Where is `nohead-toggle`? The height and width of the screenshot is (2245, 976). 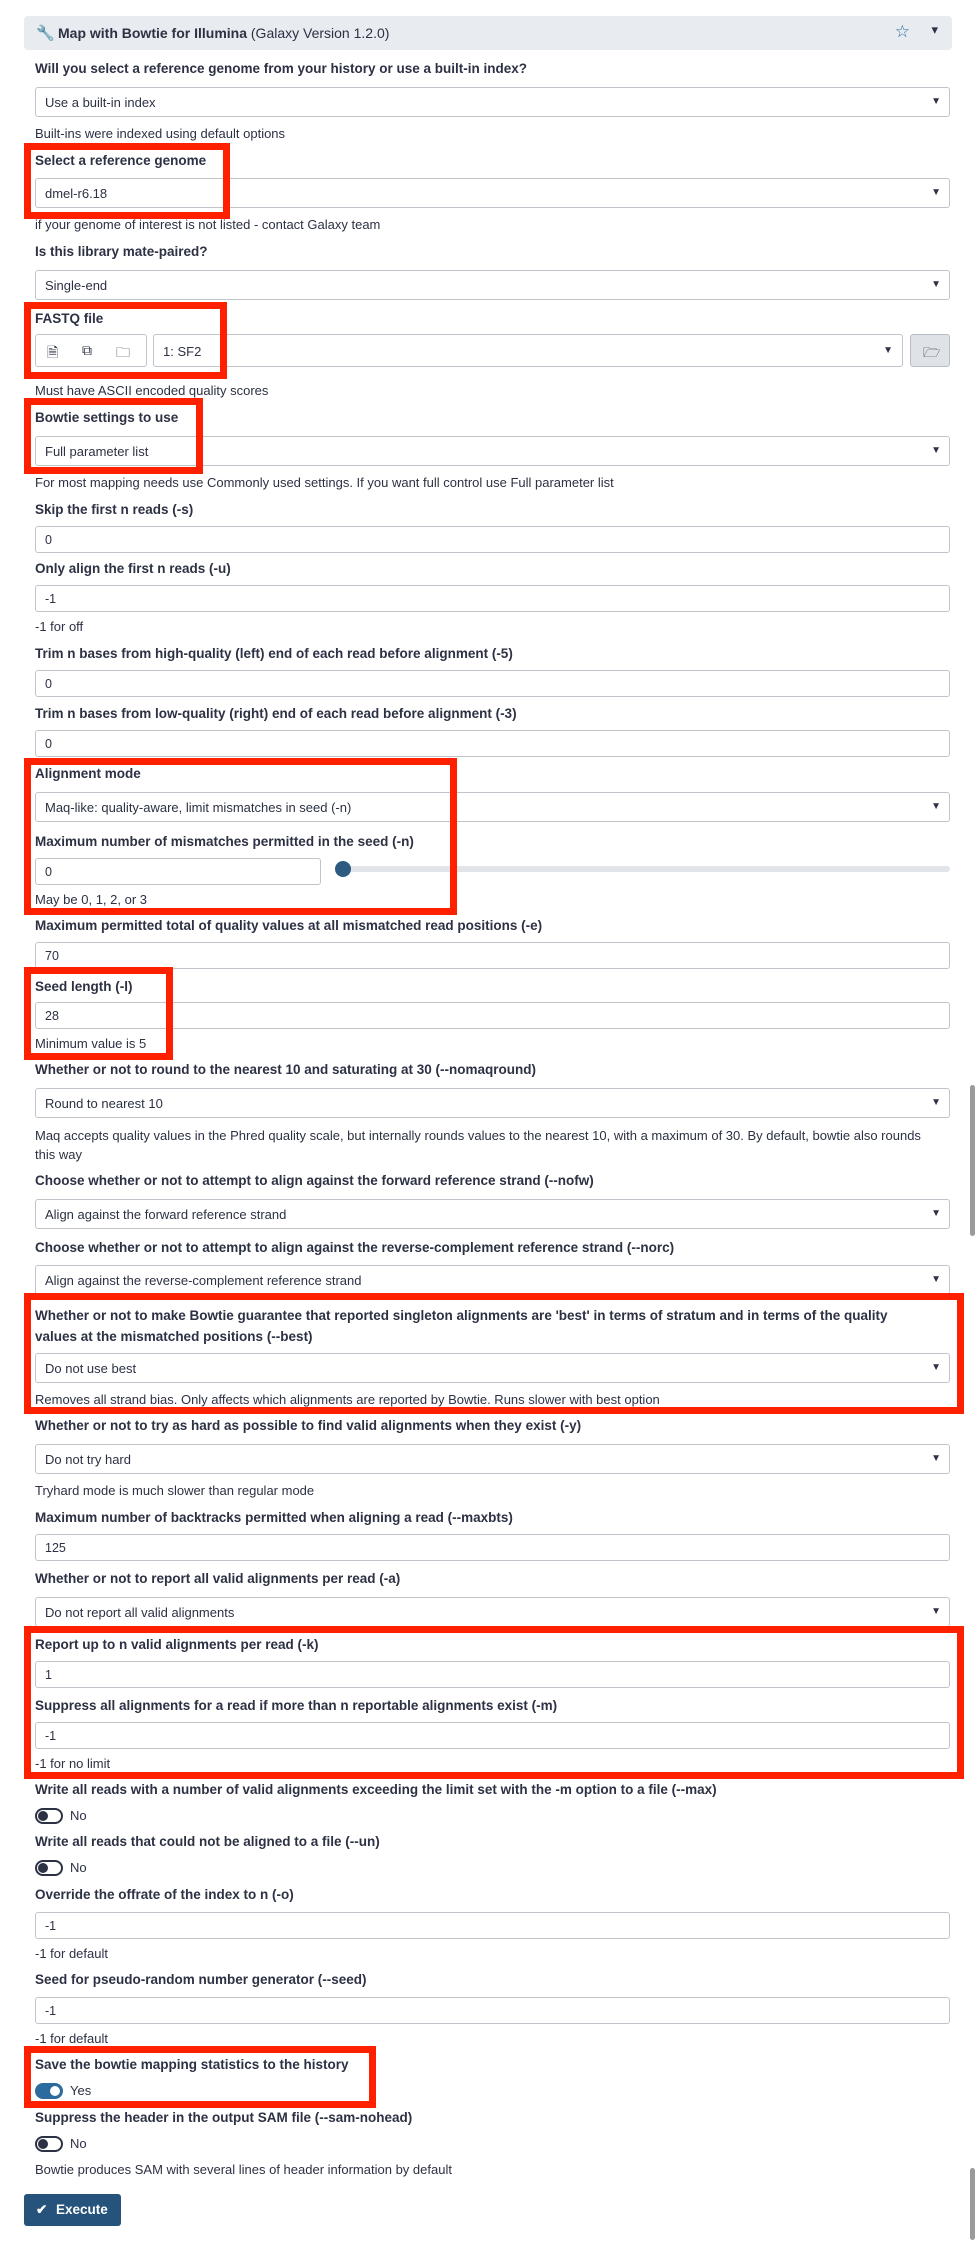
nohead-toggle is located at coordinates (49, 2144).